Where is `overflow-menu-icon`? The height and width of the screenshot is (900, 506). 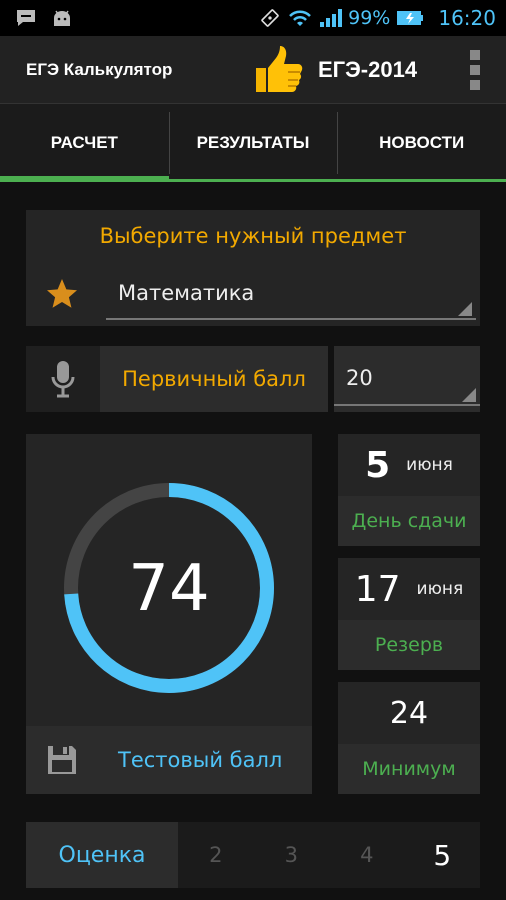
overflow-menu-icon is located at coordinates (475, 69).